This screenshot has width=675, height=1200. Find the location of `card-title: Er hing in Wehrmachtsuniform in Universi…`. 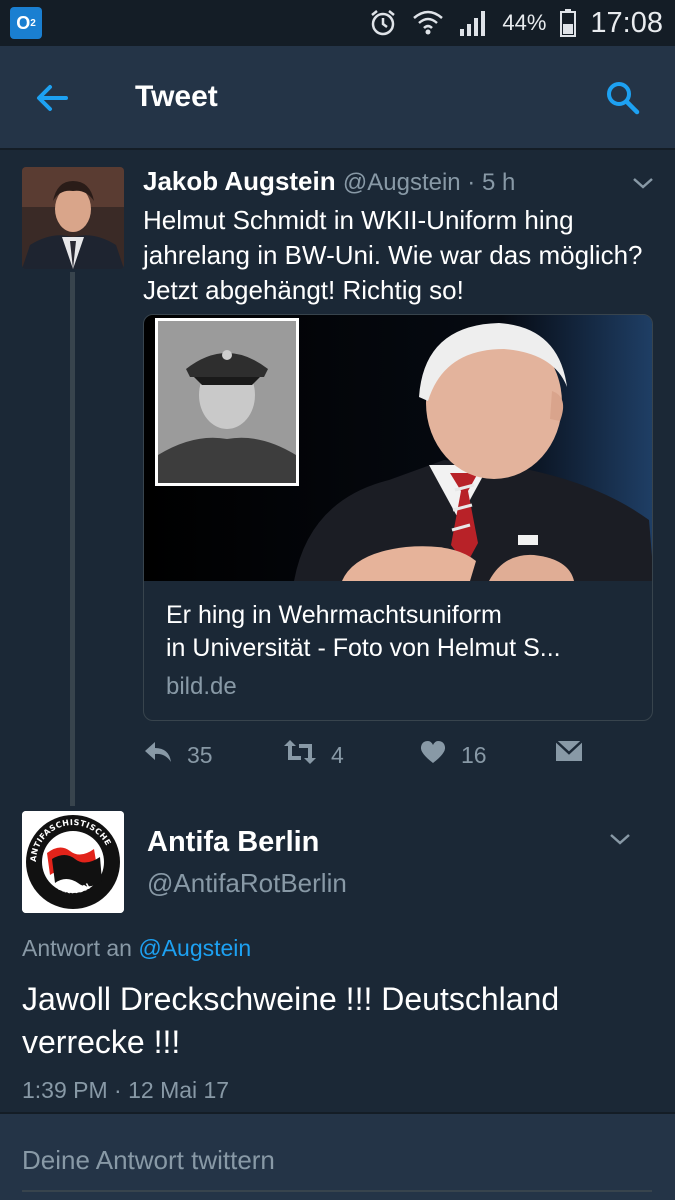

card-title: Er hing in Wehrmachtsuniform in Universi… is located at coordinates (401, 632).